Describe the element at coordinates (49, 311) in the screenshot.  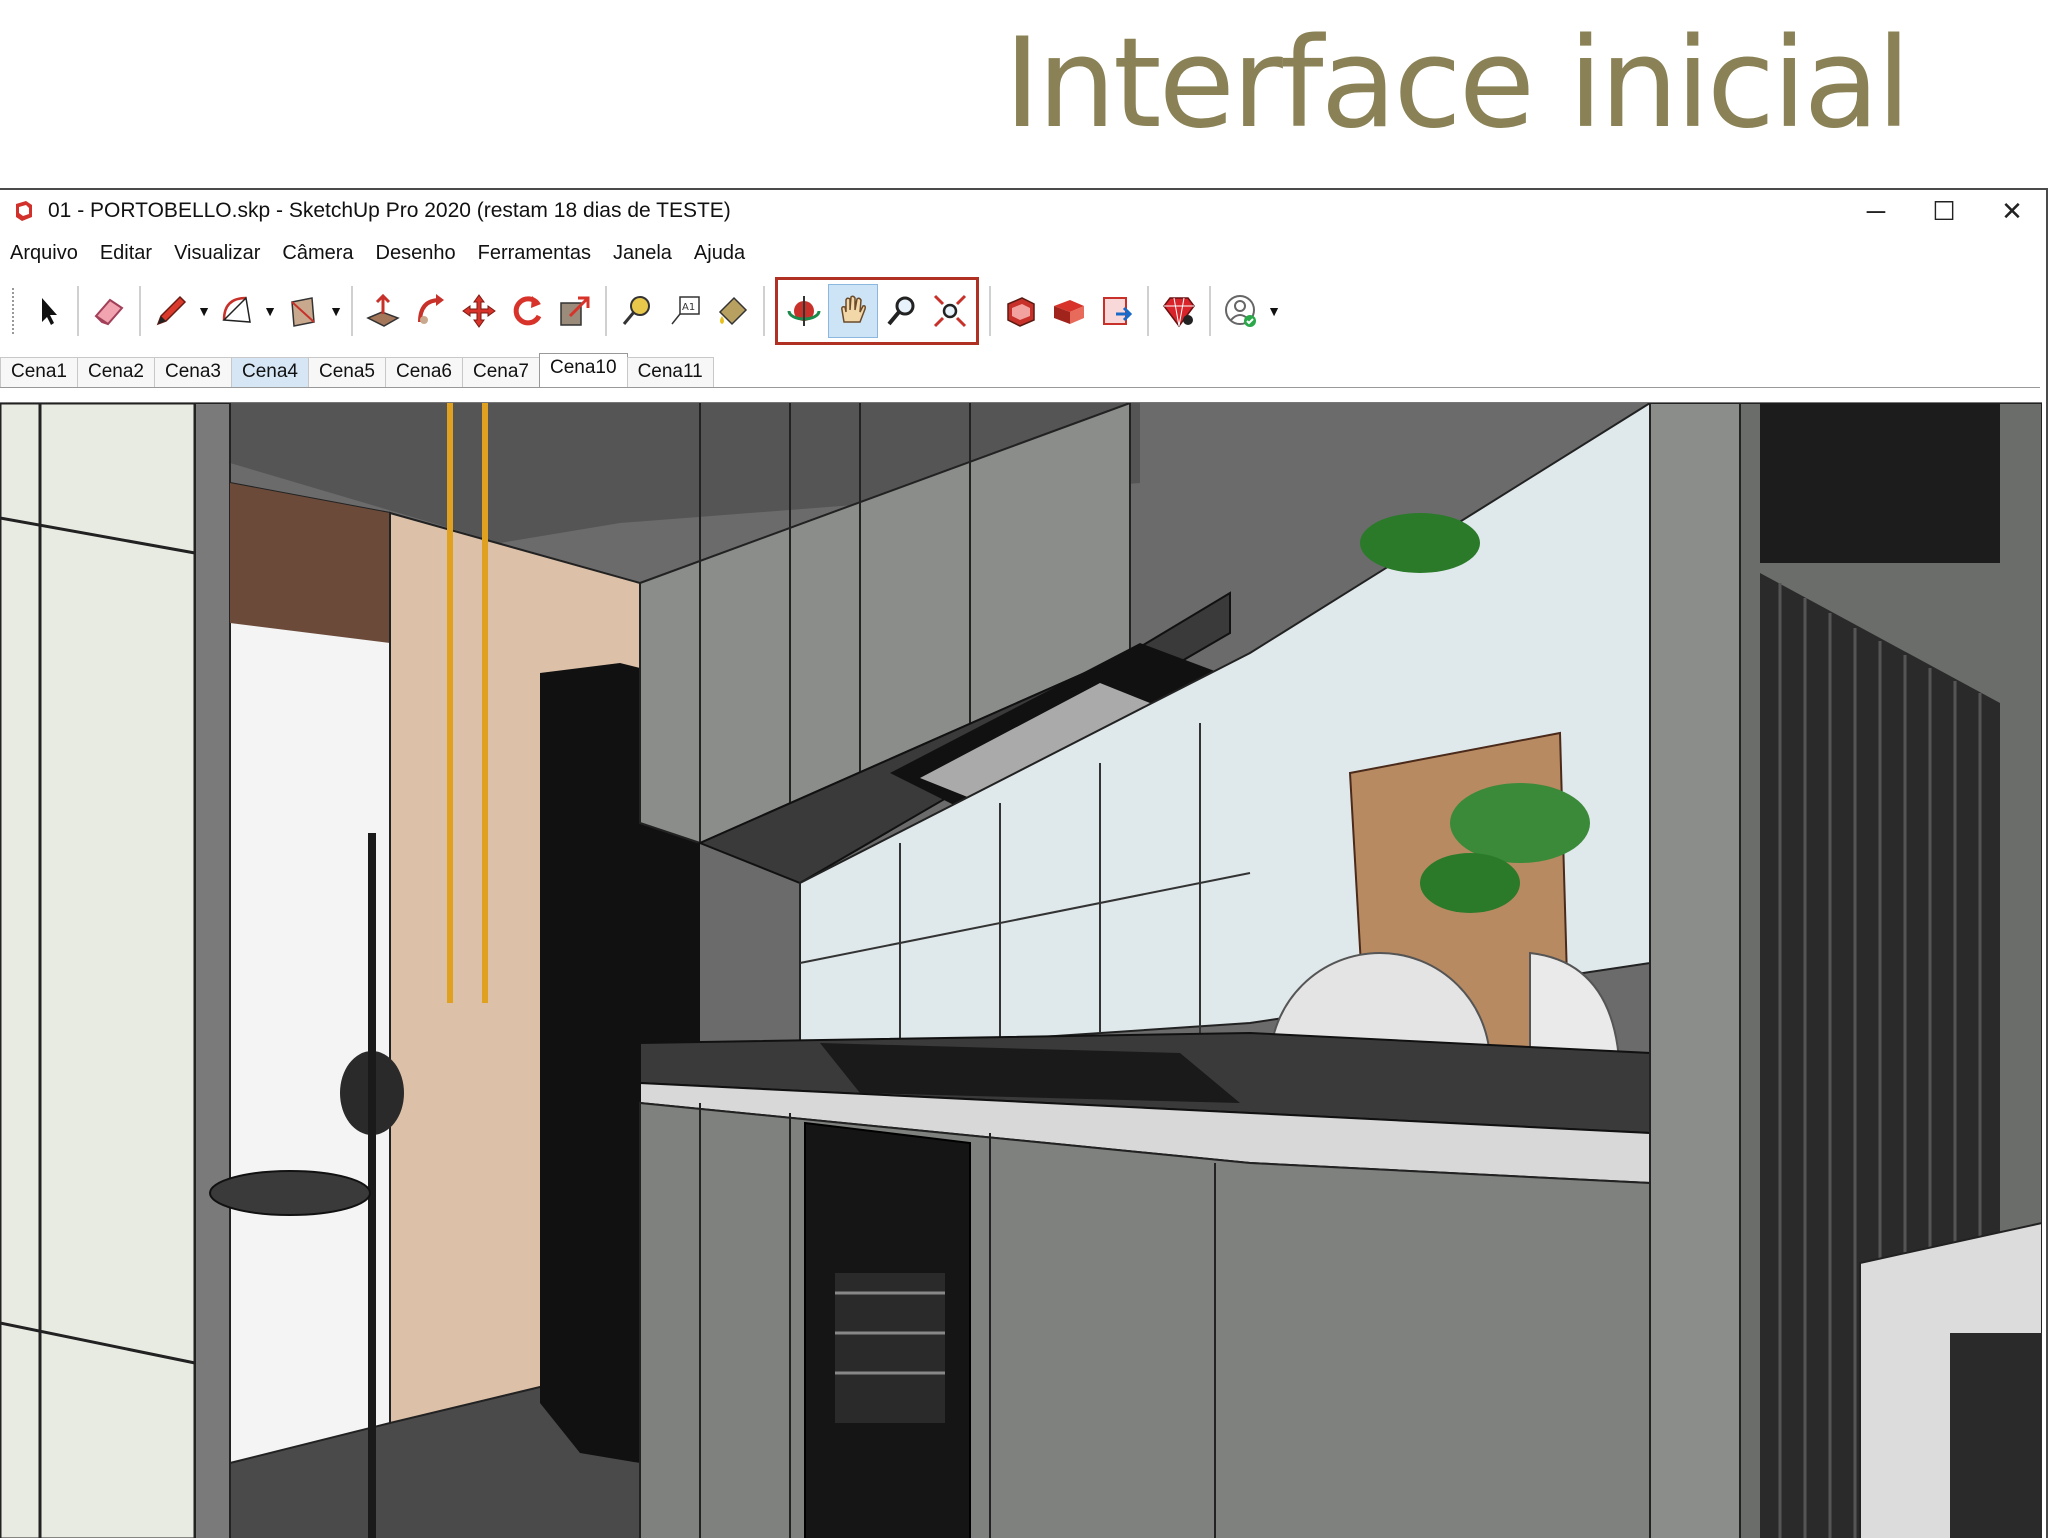
I see `select-icon` at that location.